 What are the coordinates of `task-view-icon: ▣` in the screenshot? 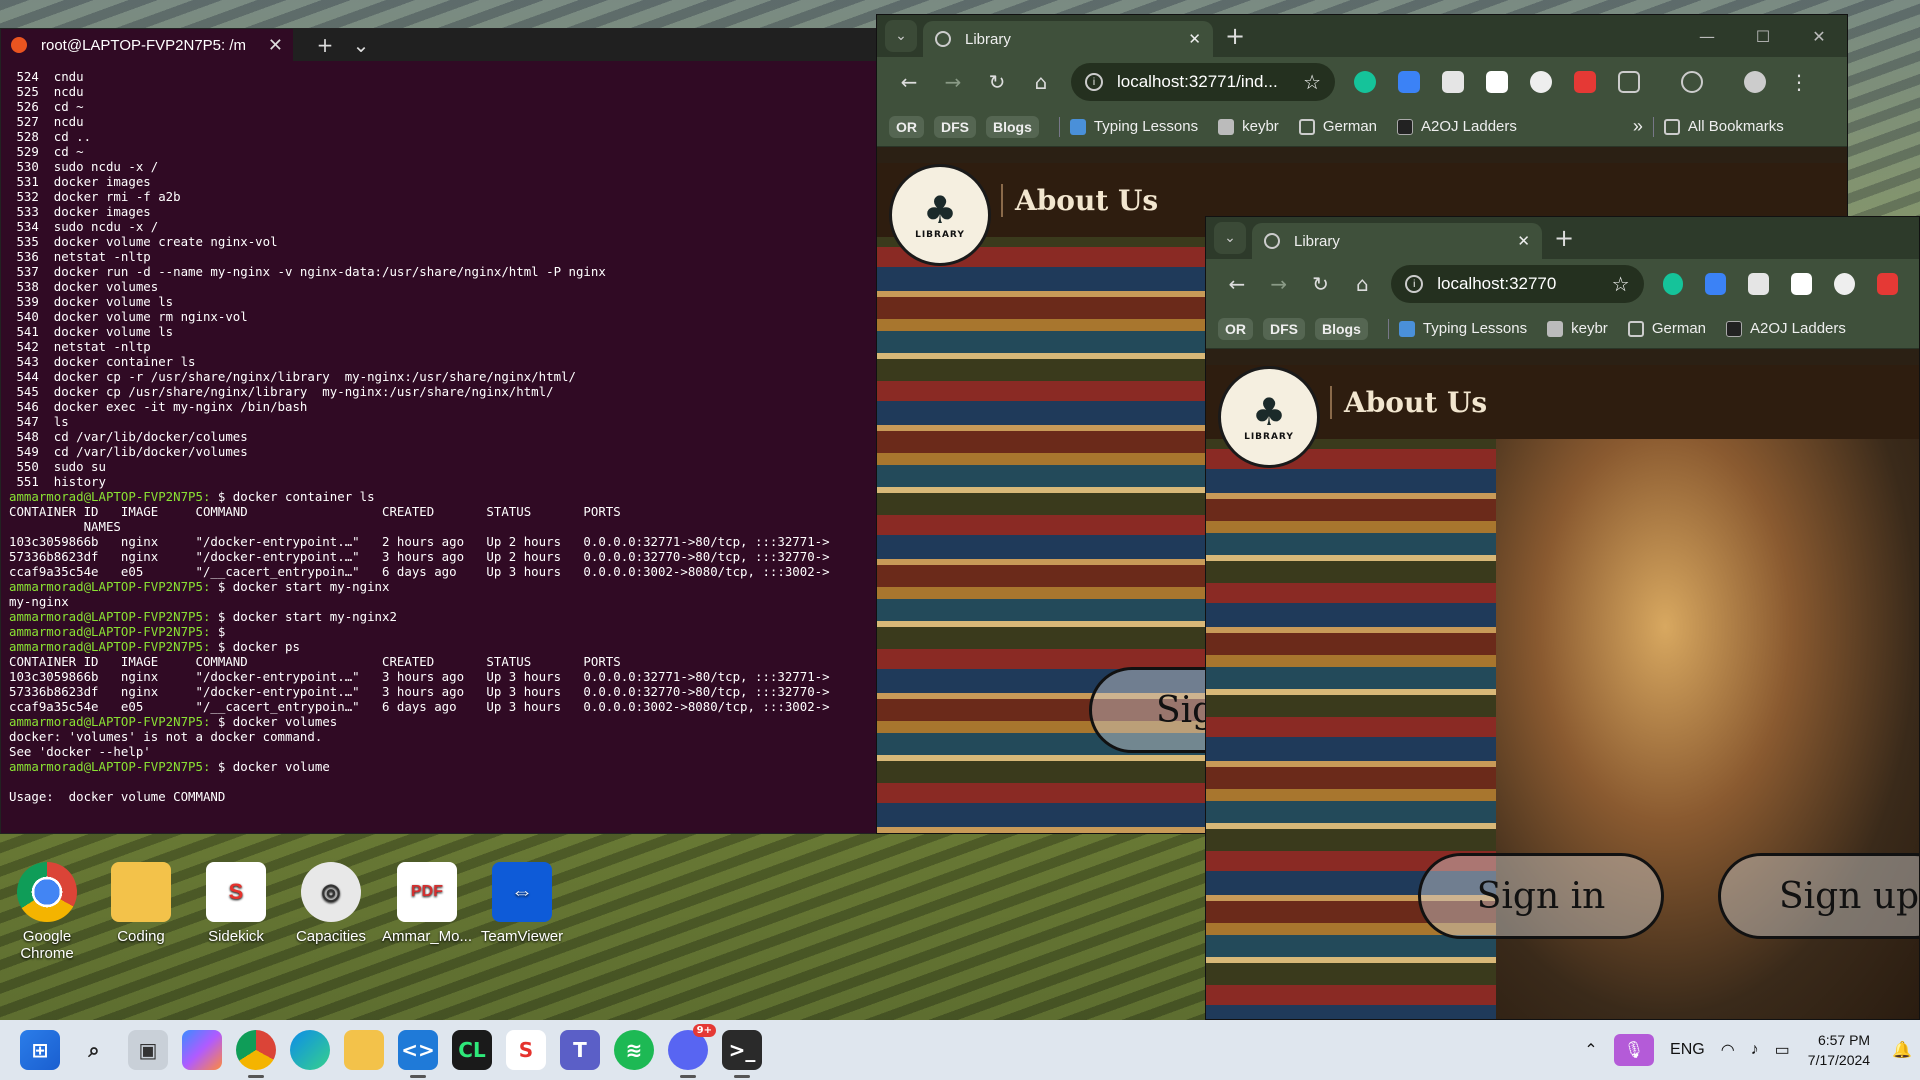 It's located at (148, 1050).